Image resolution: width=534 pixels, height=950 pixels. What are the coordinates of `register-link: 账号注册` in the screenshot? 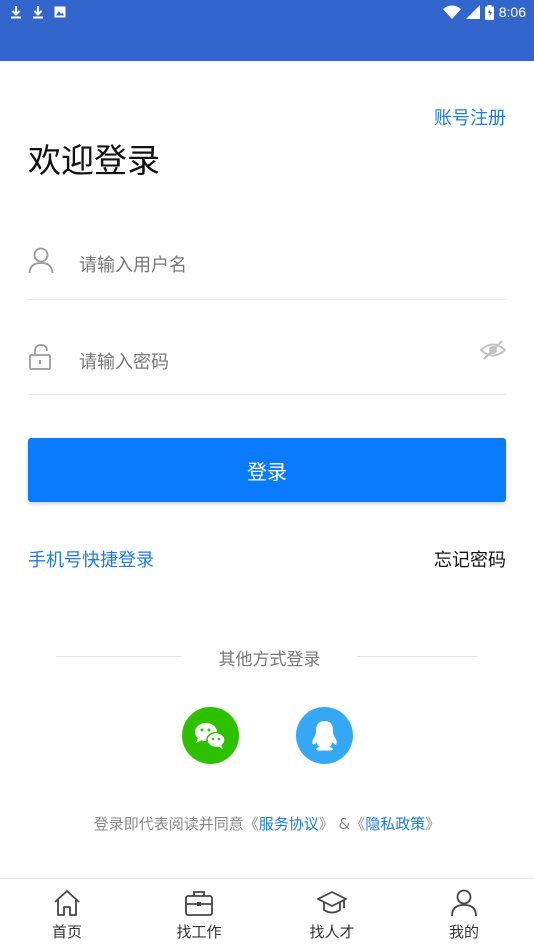 It's located at (470, 117).